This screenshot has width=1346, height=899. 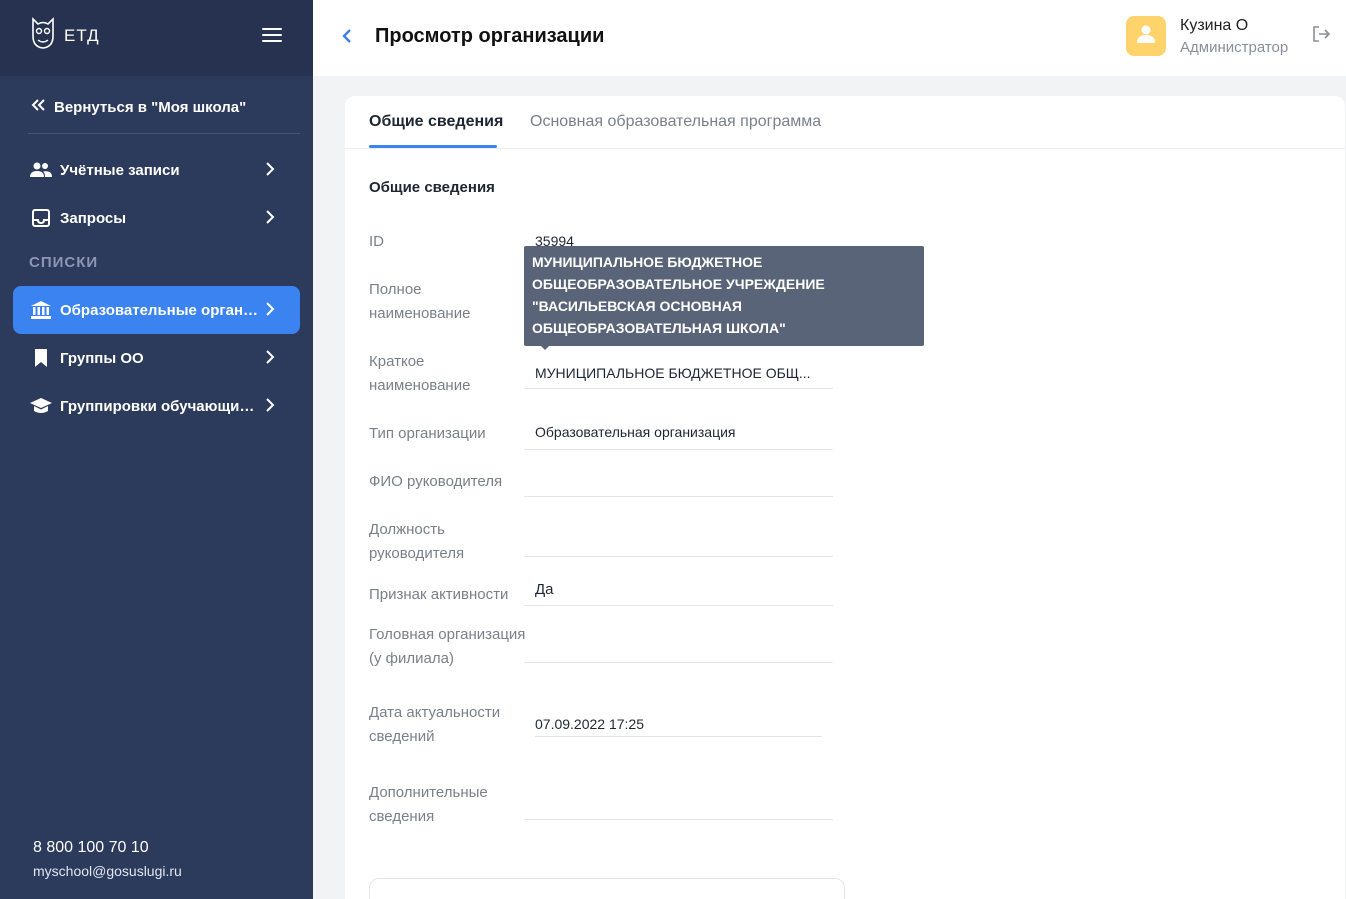 What do you see at coordinates (1214, 25) in the screenshot?
I see `user-name: Кузина О` at bounding box center [1214, 25].